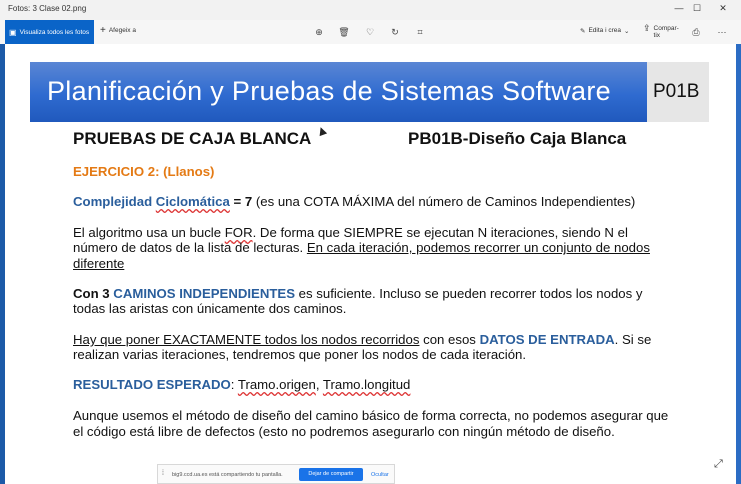 The height and width of the screenshot is (484, 741). I want to click on zoom-icon: ⊕, so click(319, 32).